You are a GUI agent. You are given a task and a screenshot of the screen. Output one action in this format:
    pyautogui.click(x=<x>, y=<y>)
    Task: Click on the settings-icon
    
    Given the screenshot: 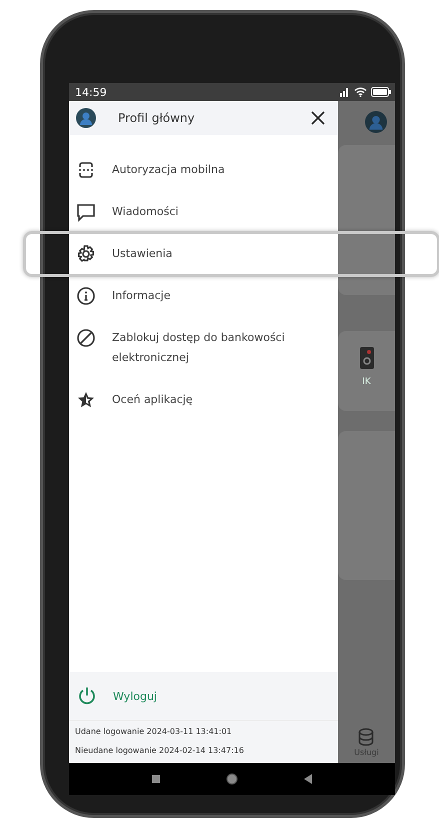 What is the action you would take?
    pyautogui.click(x=86, y=254)
    